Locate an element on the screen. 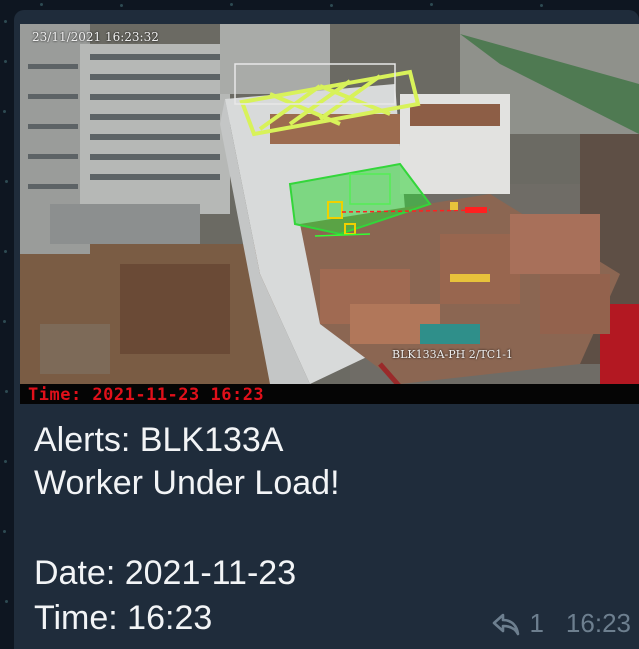  alert-date: Date: 2021-11-23 is located at coordinates (165, 573).